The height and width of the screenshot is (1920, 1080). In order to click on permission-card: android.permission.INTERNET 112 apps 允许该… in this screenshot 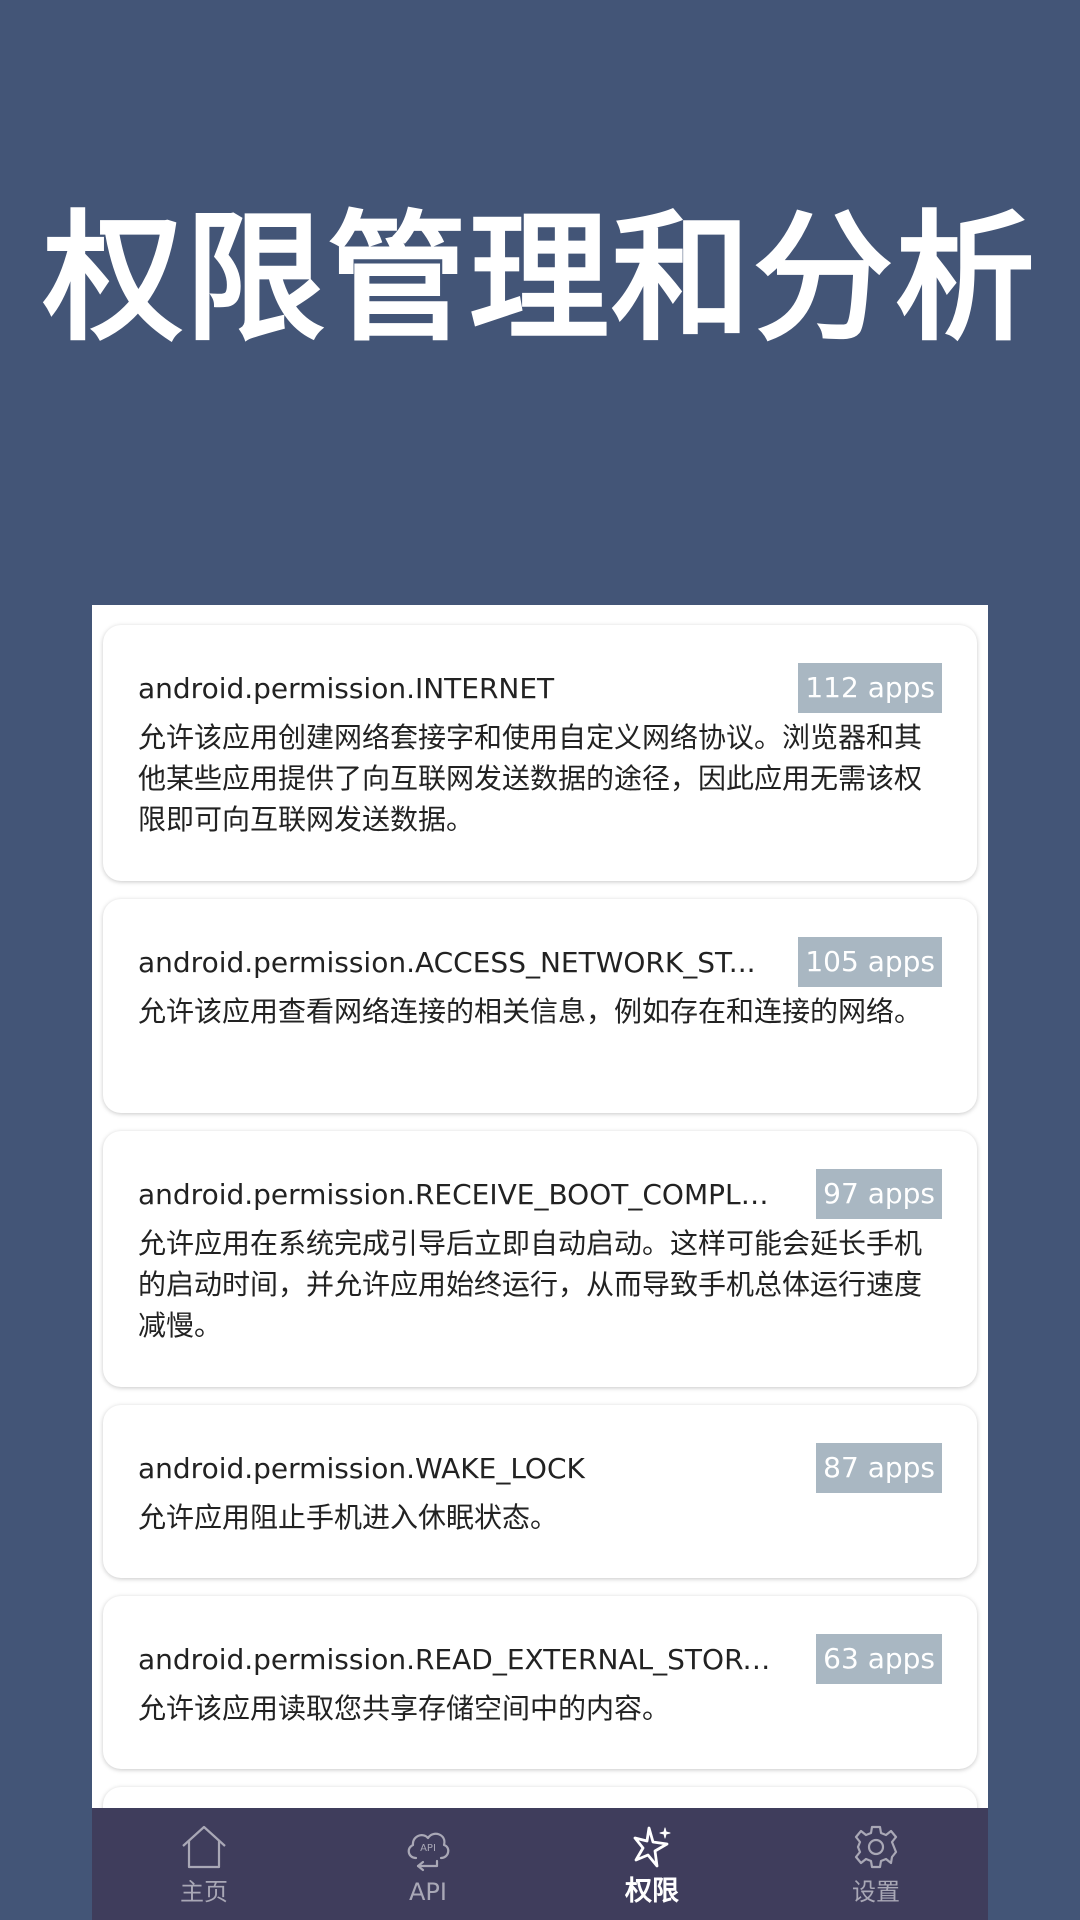, I will do `click(540, 753)`.